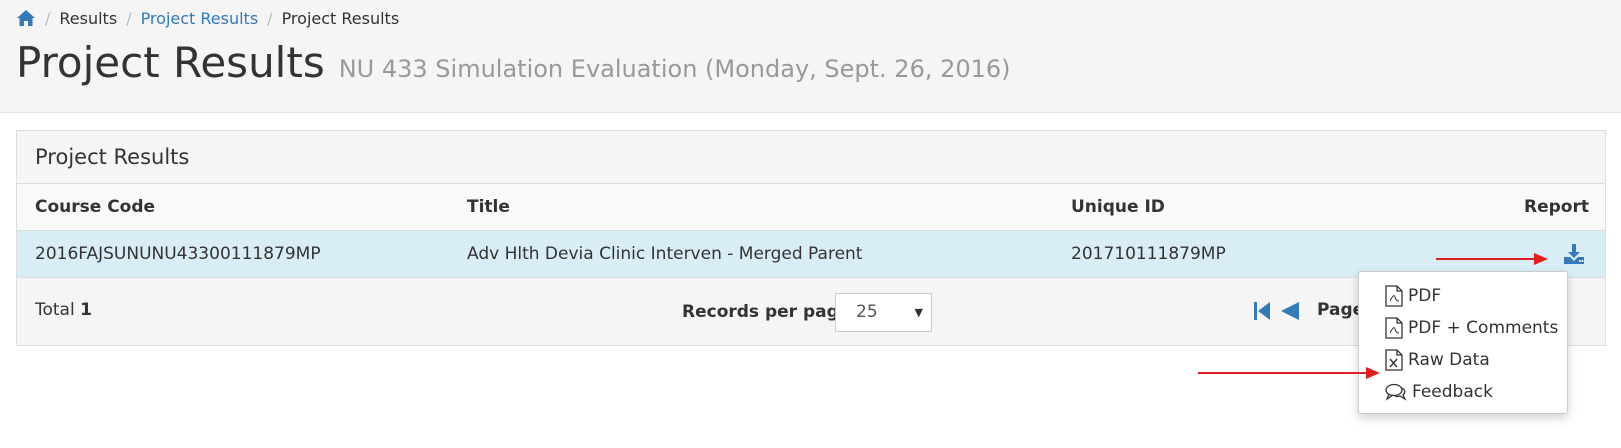 Image resolution: width=1621 pixels, height=448 pixels. Describe the element at coordinates (811, 157) in the screenshot. I see `panel-heading: Project Results` at that location.